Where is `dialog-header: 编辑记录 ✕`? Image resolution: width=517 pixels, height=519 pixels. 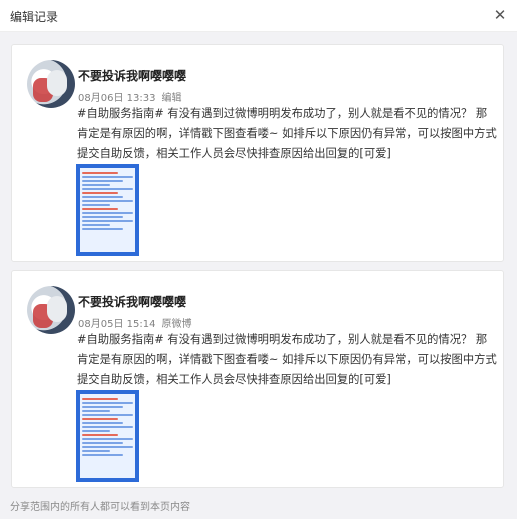
dialog-header: 编辑记录 ✕ is located at coordinates (258, 16).